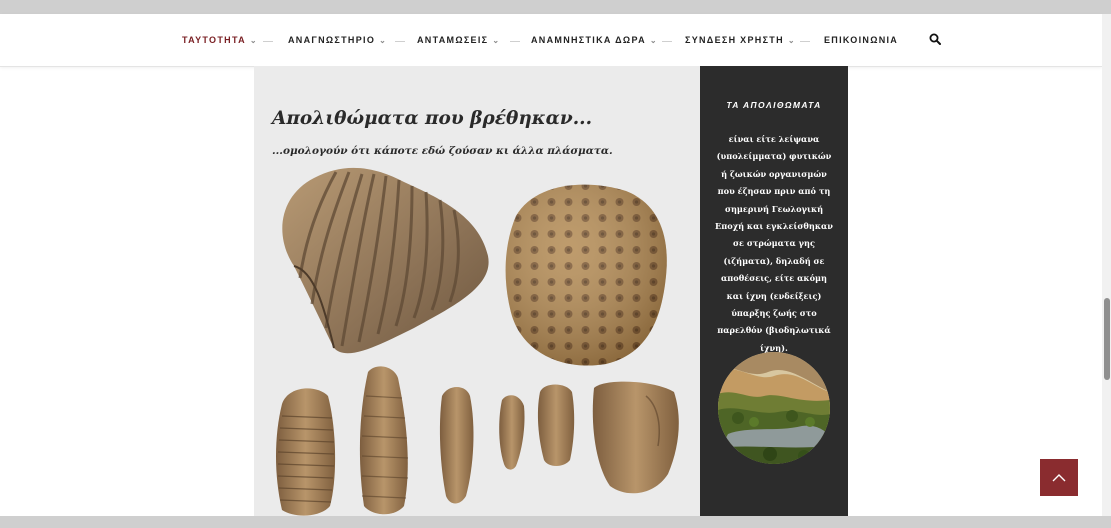 This screenshot has height=528, width=1111. I want to click on browser-top-strip, so click(555, 7).